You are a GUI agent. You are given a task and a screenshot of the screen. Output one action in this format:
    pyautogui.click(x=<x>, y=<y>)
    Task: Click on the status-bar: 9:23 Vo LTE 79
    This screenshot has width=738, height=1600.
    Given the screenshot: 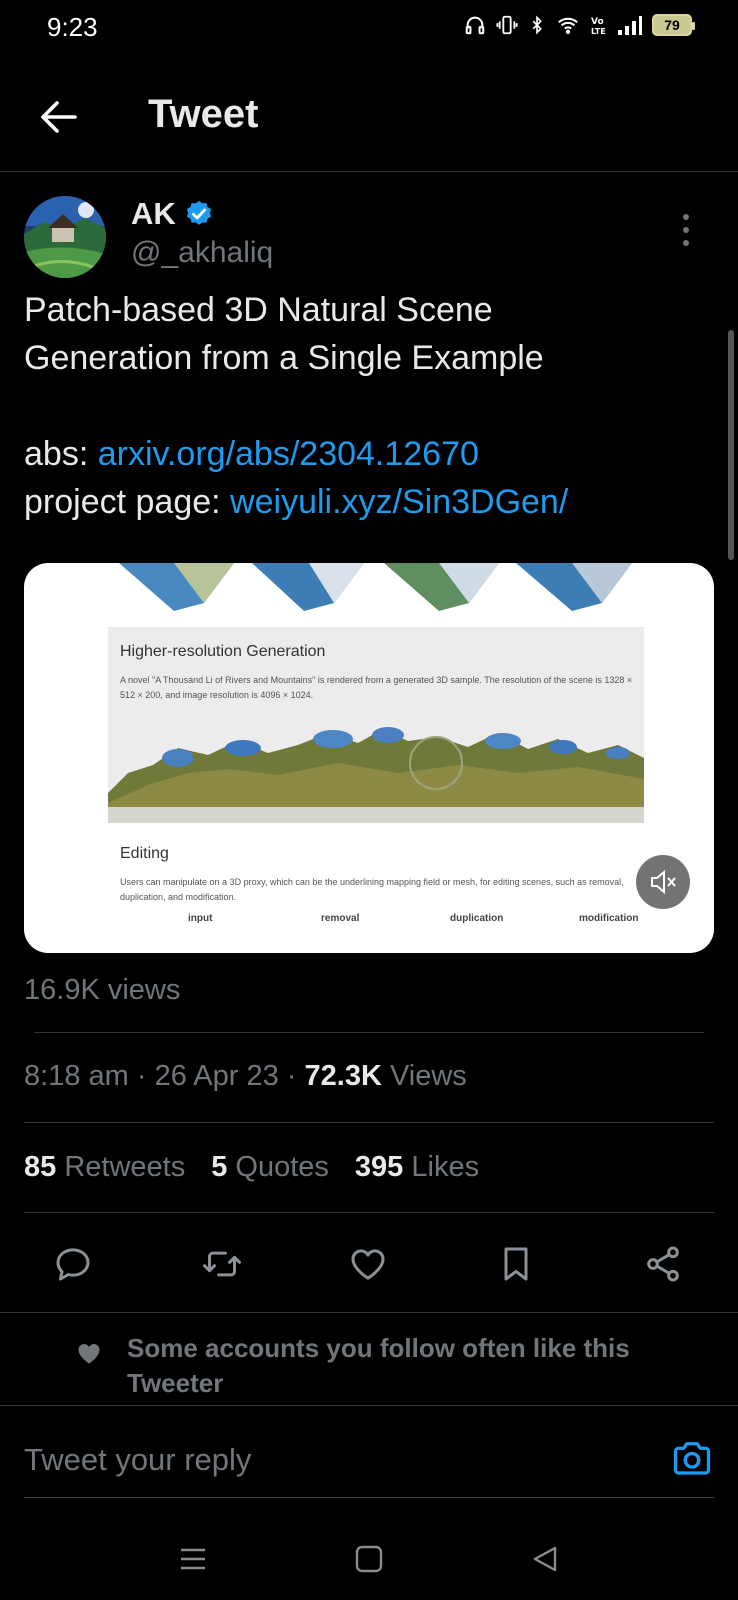 What is the action you would take?
    pyautogui.click(x=369, y=28)
    